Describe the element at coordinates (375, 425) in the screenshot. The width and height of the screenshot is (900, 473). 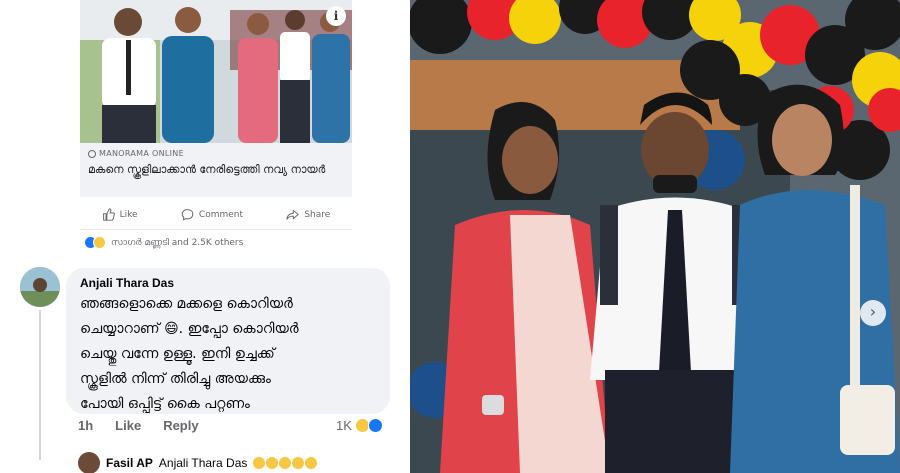
I see `like-reaction-icon` at that location.